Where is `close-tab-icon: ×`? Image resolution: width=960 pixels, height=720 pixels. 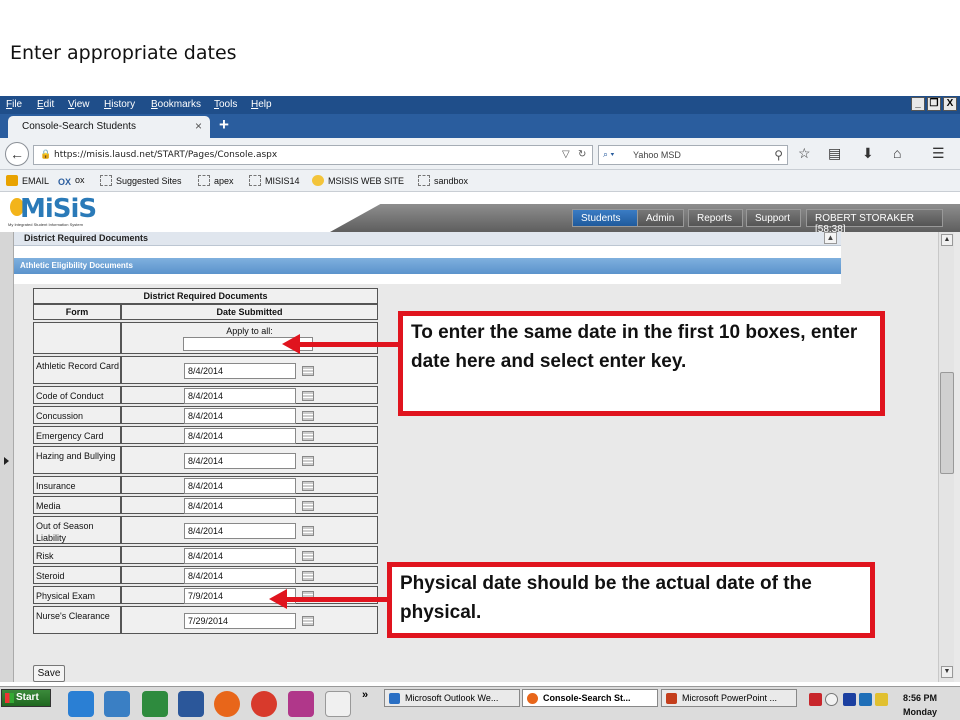 close-tab-icon: × is located at coordinates (198, 126).